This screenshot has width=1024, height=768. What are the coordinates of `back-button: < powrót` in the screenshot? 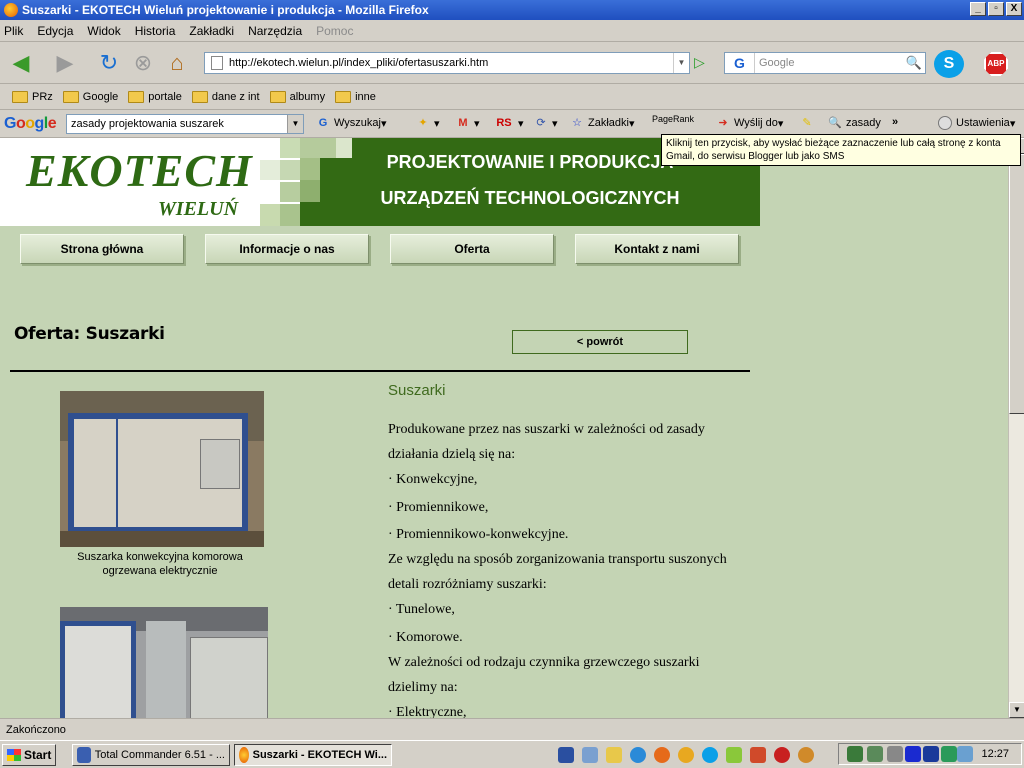 It's located at (600, 342).